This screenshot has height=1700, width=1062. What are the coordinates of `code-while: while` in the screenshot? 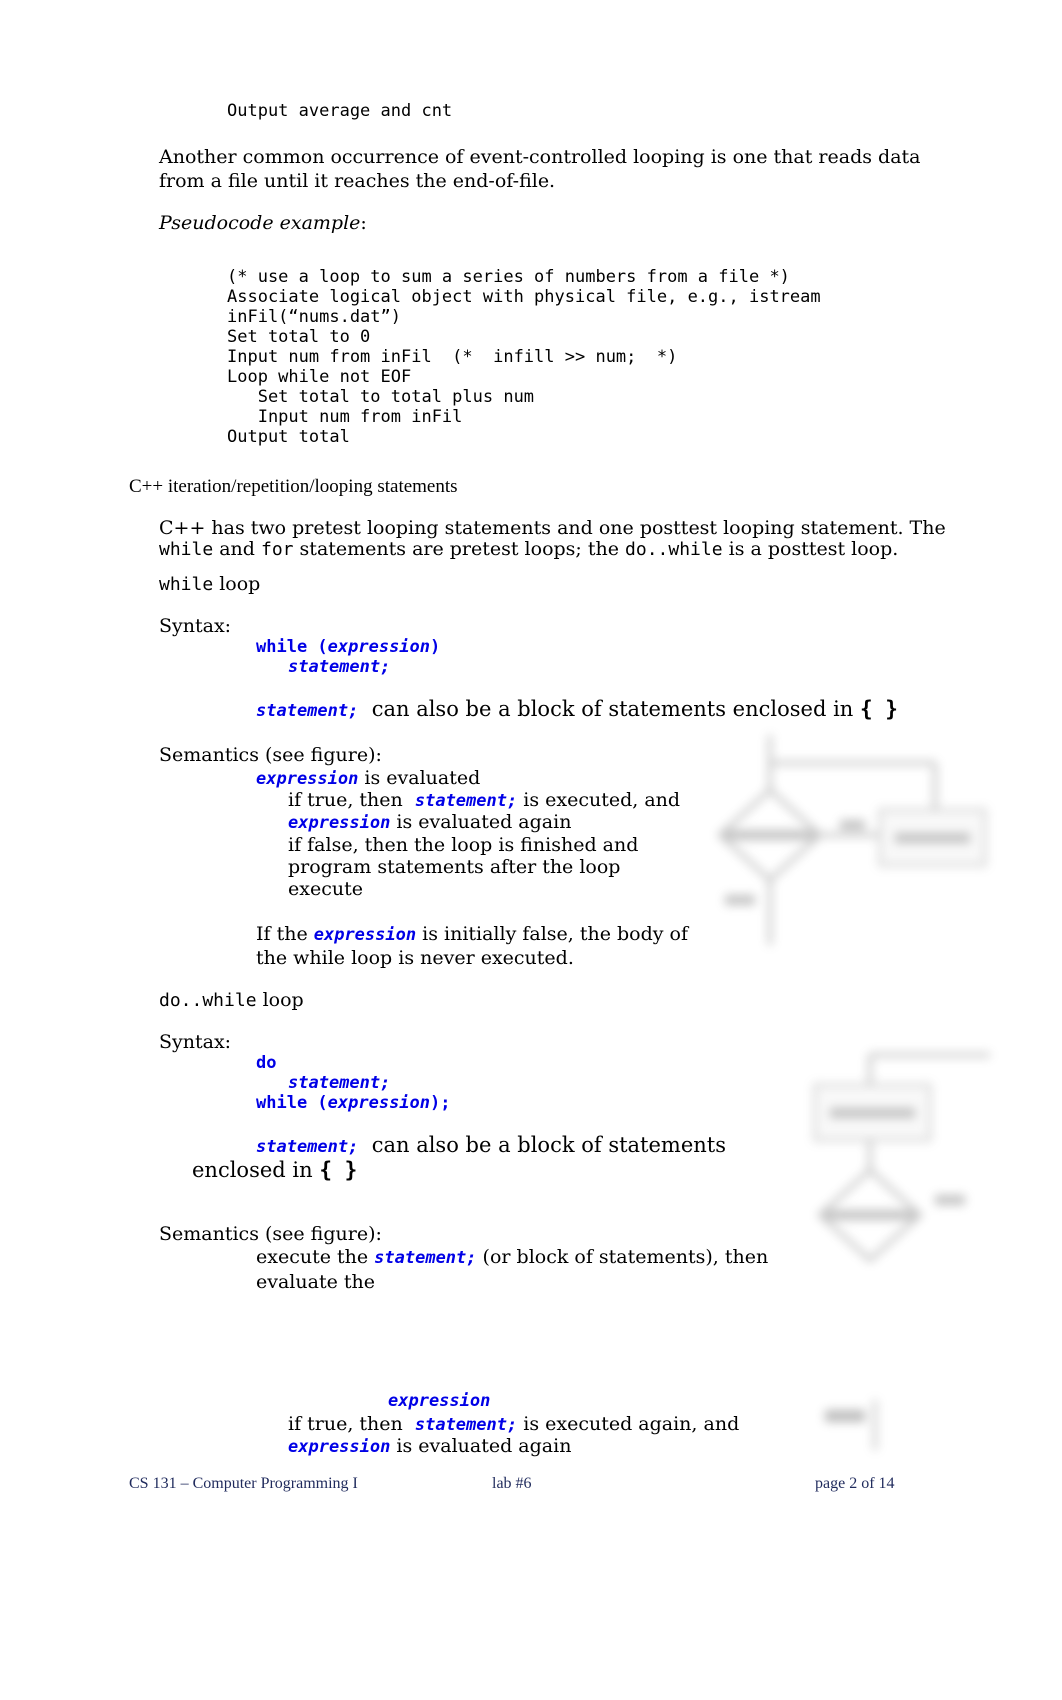 It's located at (186, 549).